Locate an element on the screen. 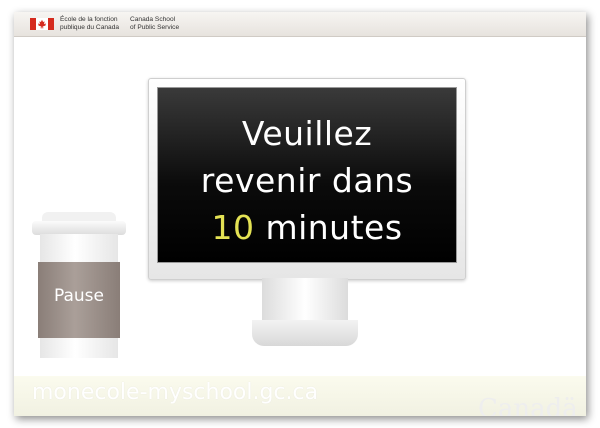 Image resolution: width=600 pixels, height=428 pixels. pause-label: Pause is located at coordinates (79, 296).